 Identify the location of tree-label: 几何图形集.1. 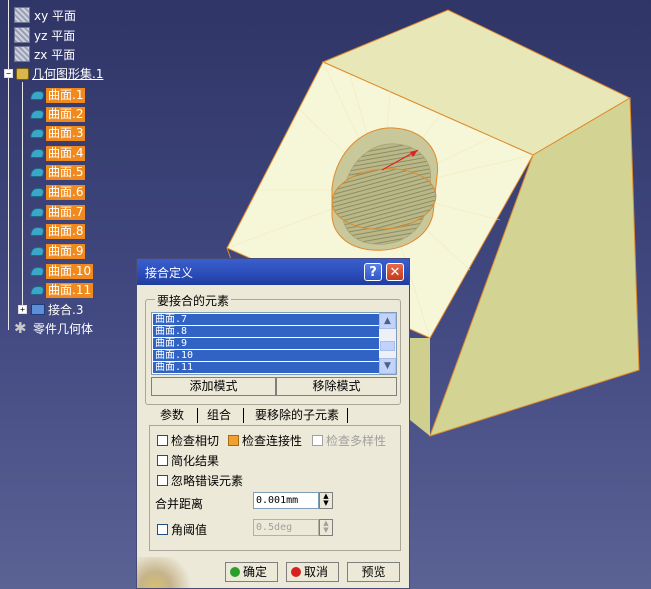
(68, 73).